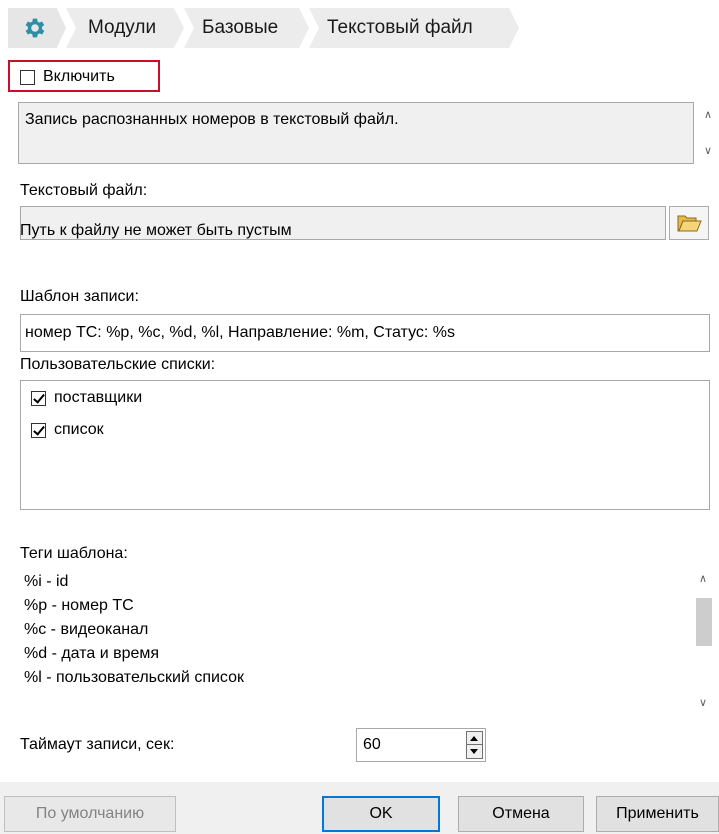 The width and height of the screenshot is (719, 834). I want to click on cancel-button: Отмена, so click(521, 814).